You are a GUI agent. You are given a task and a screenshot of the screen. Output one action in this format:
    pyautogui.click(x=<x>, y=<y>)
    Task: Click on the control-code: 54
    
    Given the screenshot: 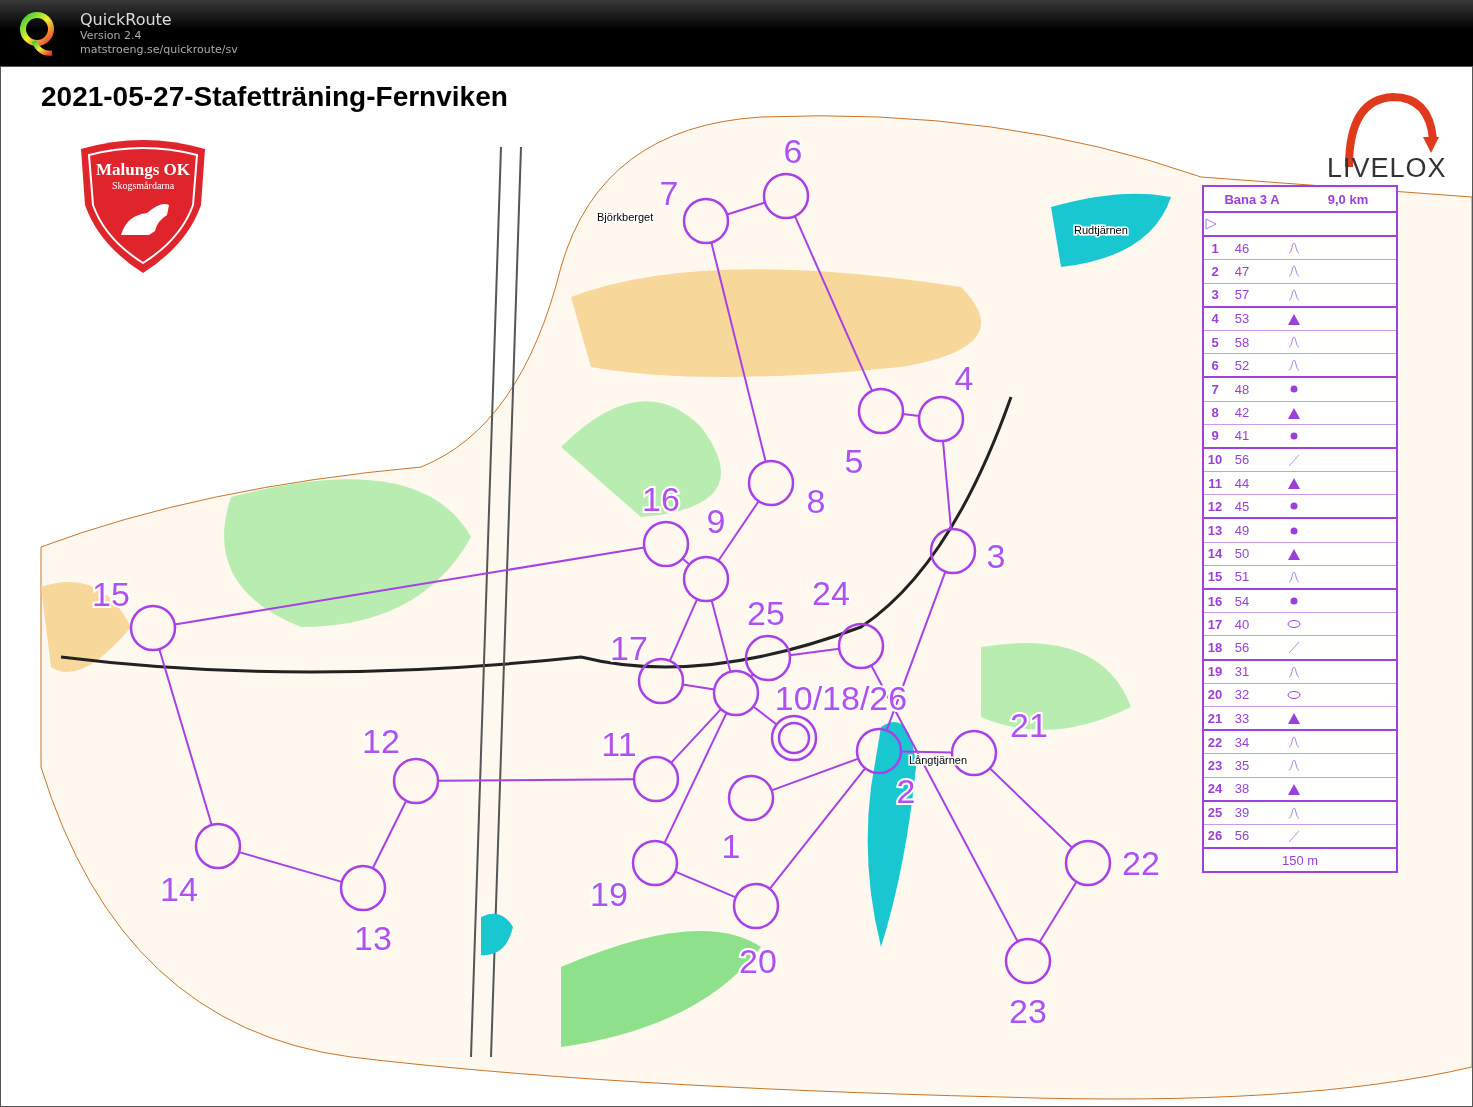 What is the action you would take?
    pyautogui.click(x=1242, y=601)
    